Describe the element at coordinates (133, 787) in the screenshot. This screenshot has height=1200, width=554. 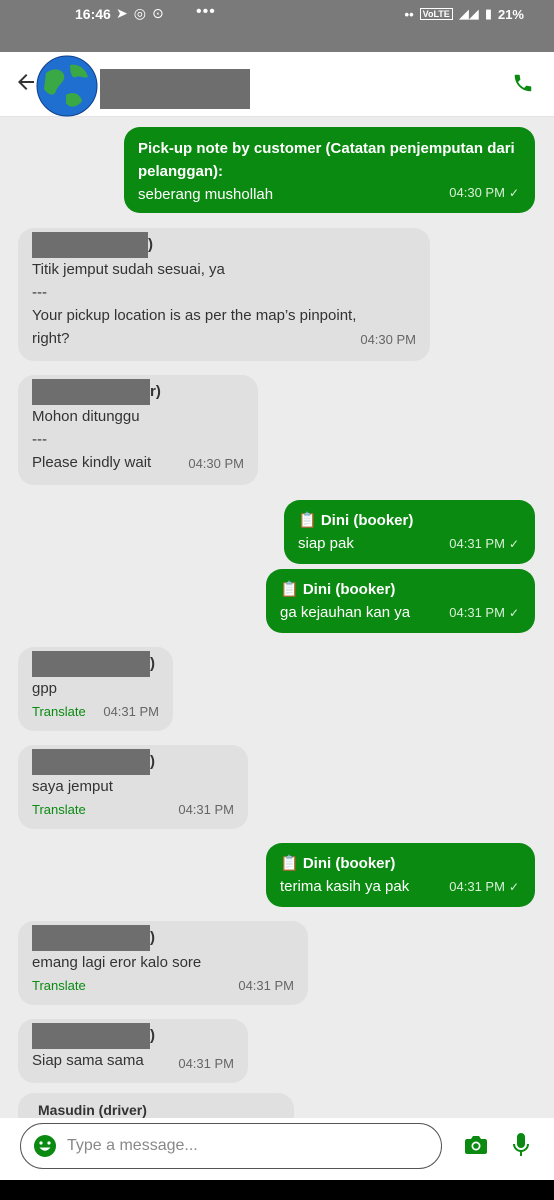
I see `message-incoming: ) saya jemput Translate 04:31 PM` at that location.